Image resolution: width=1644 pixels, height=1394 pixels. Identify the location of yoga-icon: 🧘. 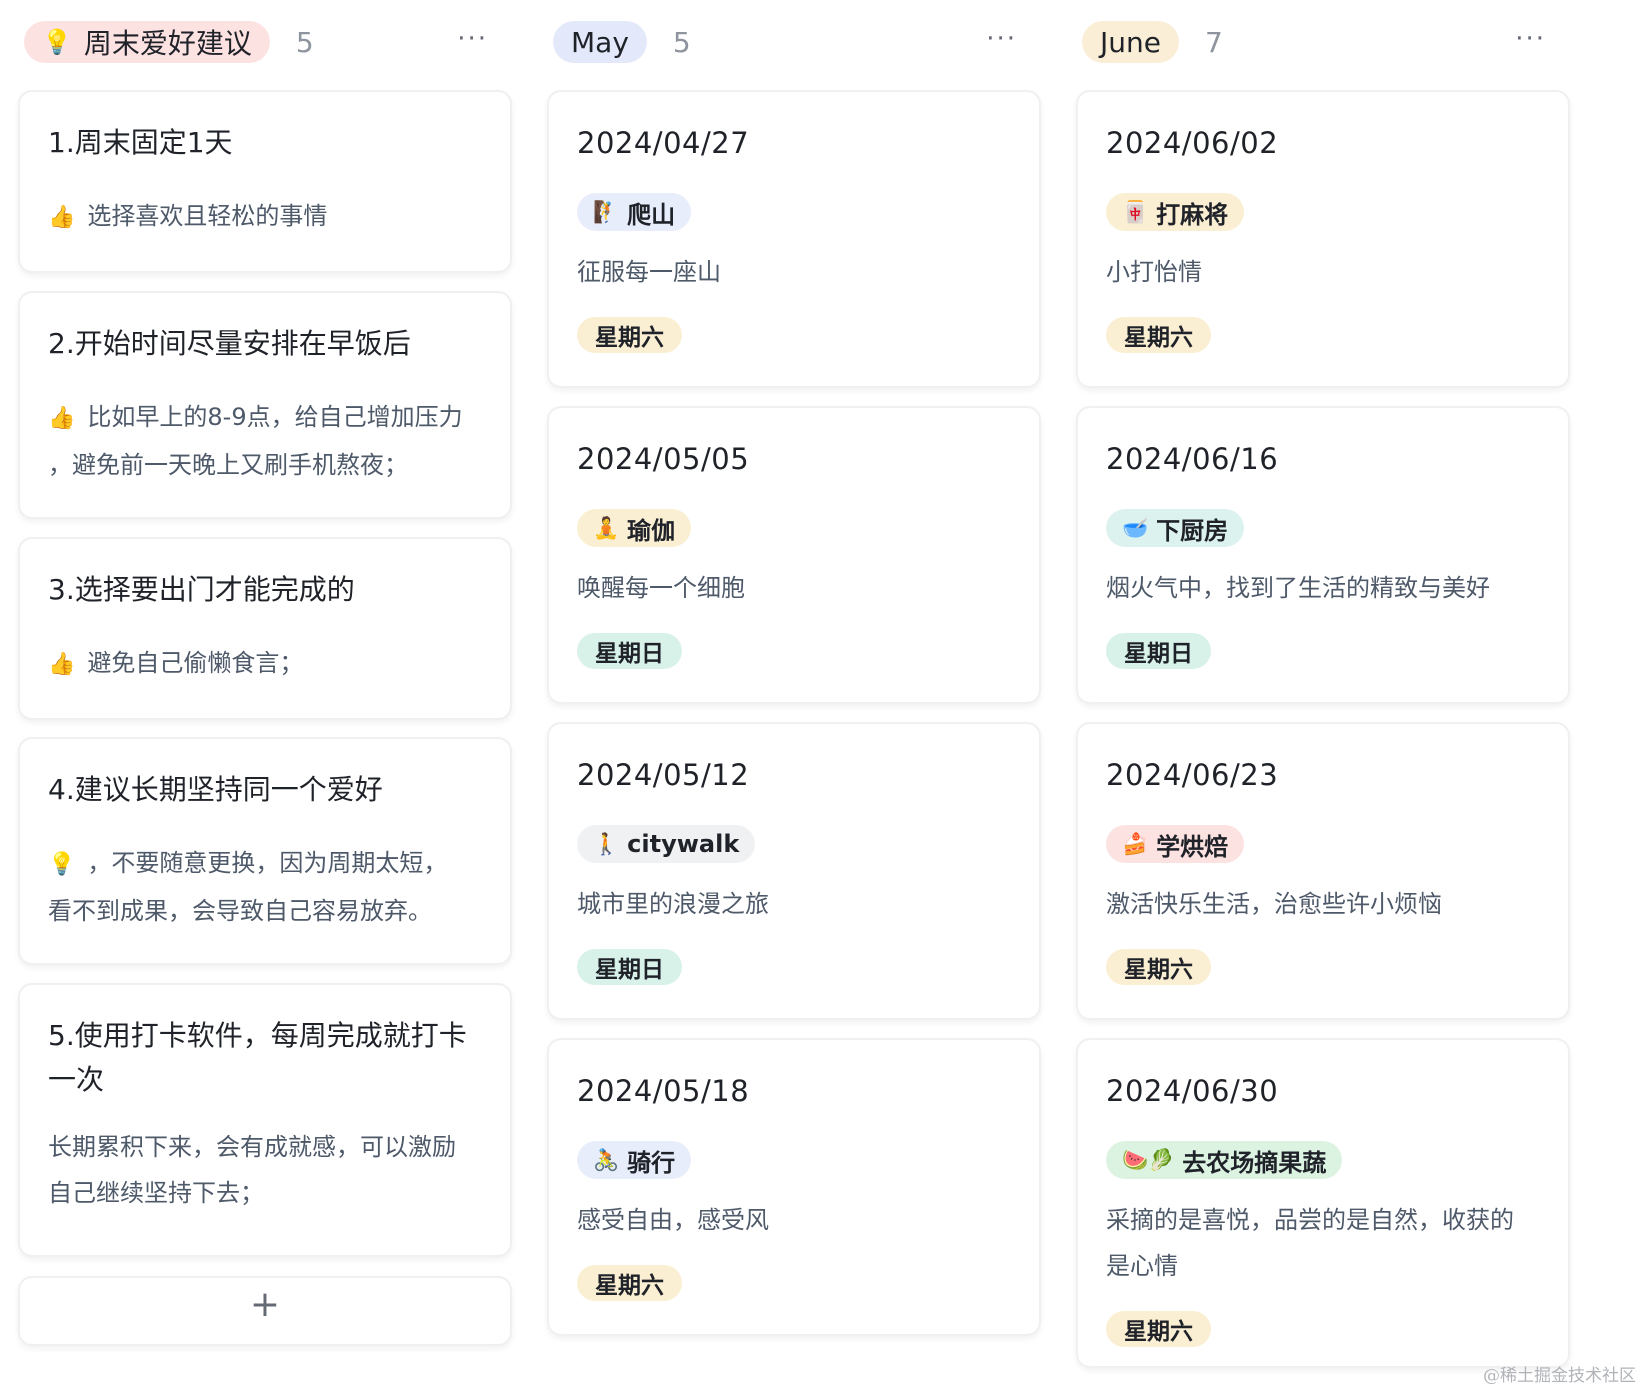
(606, 527).